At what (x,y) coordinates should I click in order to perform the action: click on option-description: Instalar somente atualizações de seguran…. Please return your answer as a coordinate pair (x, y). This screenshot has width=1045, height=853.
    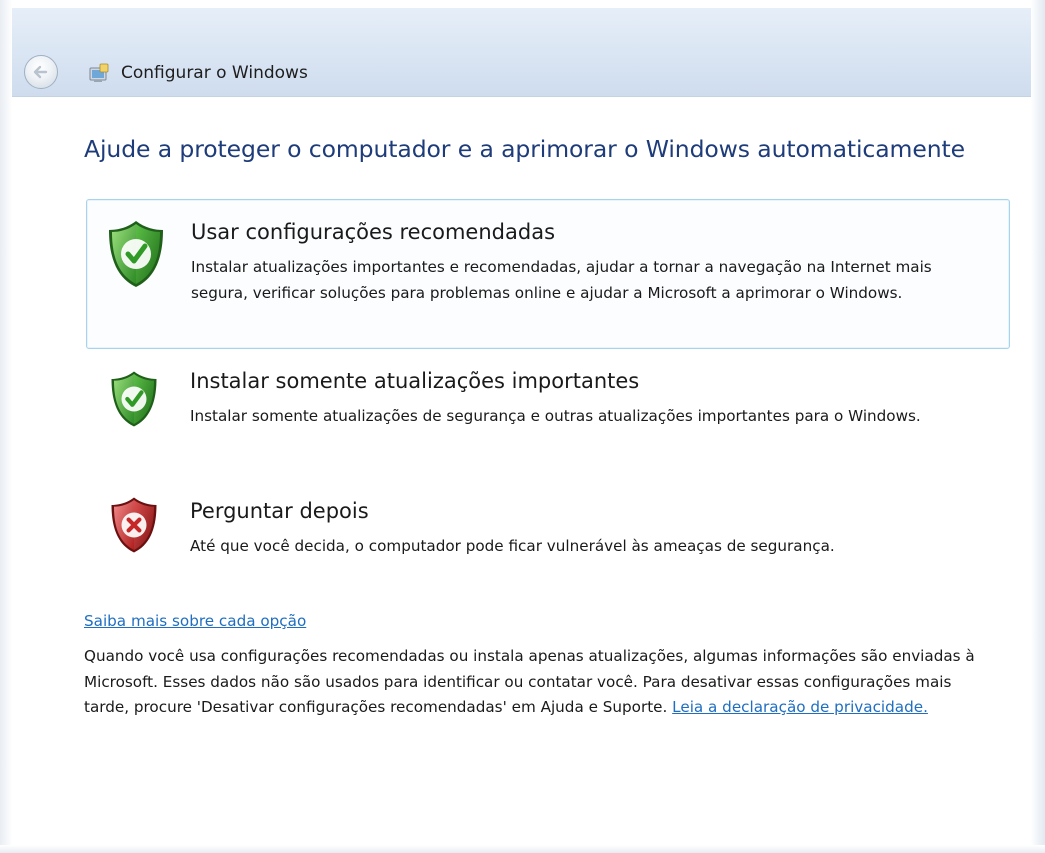
    Looking at the image, I should click on (555, 416).